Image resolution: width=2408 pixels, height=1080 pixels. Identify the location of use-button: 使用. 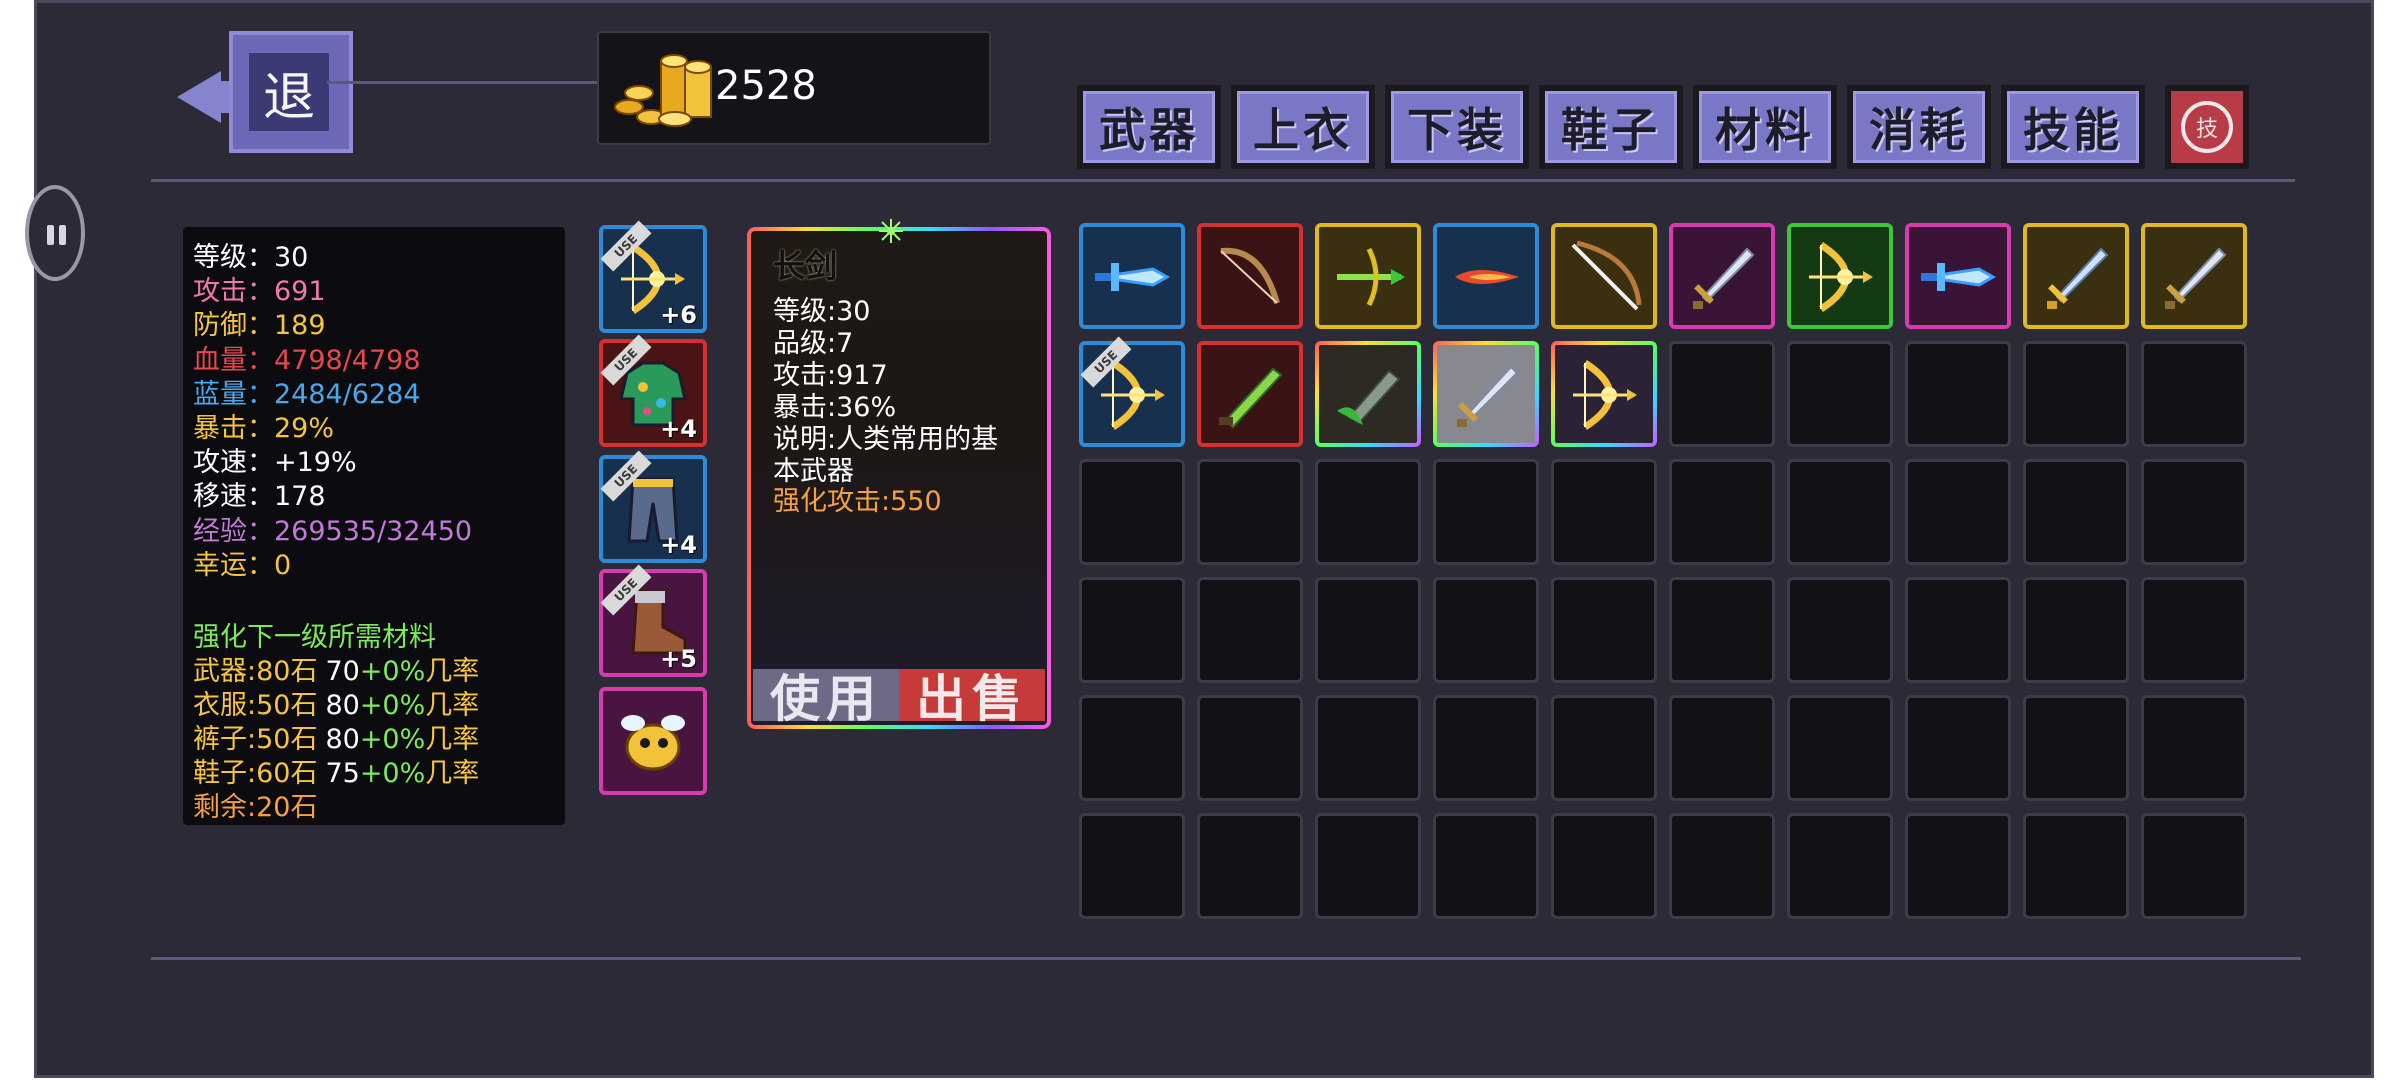
(826, 698).